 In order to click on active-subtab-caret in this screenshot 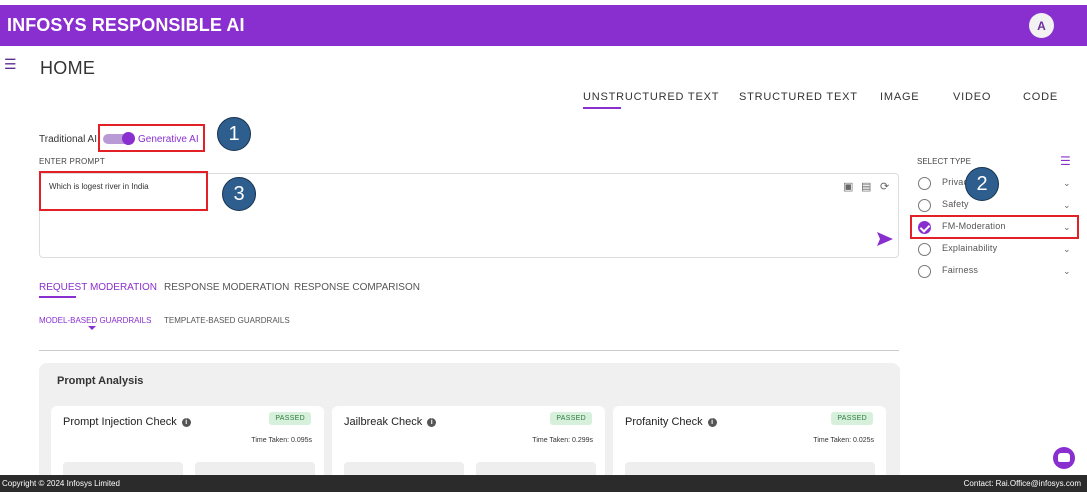, I will do `click(92, 328)`.